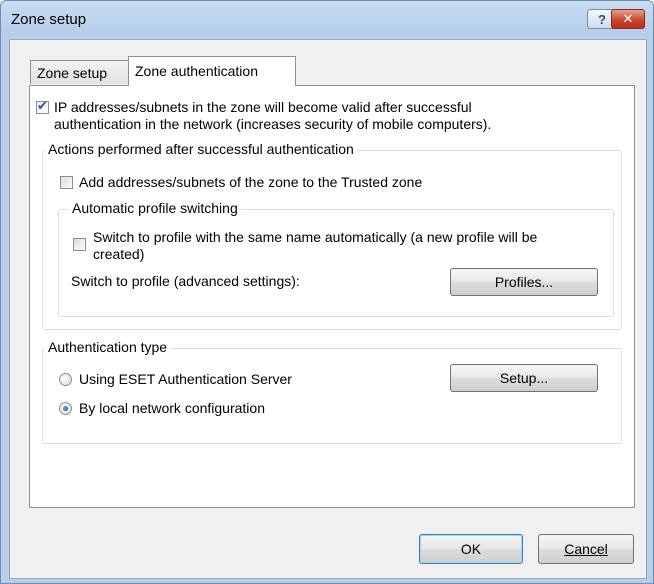  I want to click on close-button: ✕, so click(628, 19).